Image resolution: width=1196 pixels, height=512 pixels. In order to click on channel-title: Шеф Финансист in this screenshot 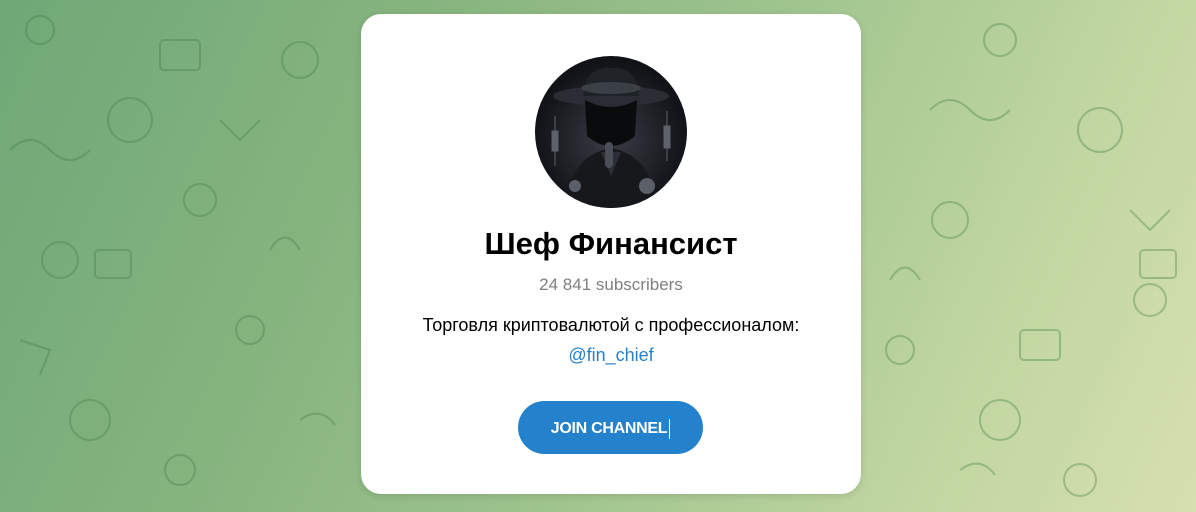, I will do `click(611, 243)`.